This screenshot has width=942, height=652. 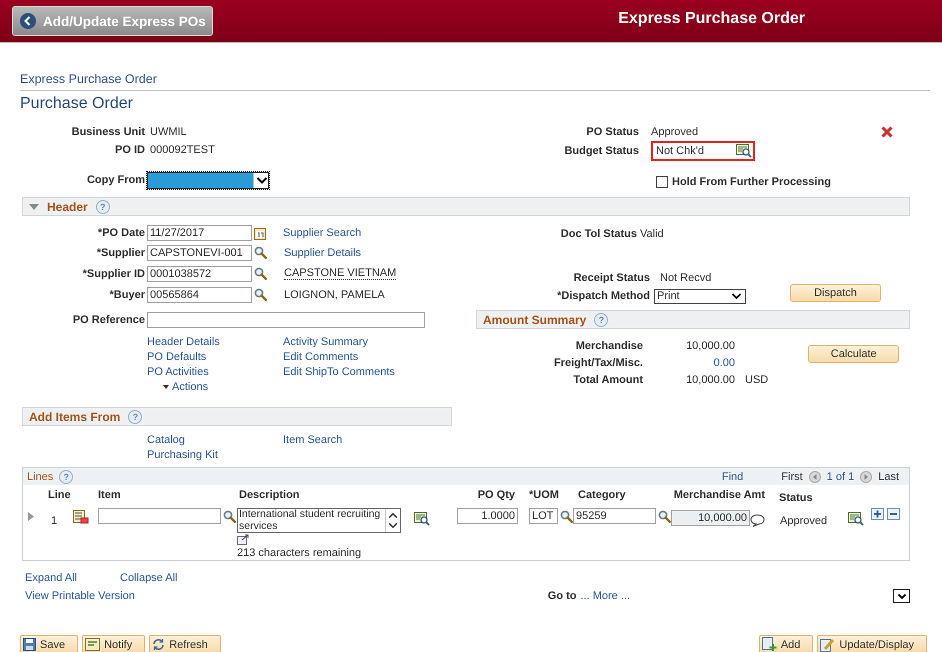 What do you see at coordinates (215, 372) in the screenshot?
I see `page-link: PO Activities` at bounding box center [215, 372].